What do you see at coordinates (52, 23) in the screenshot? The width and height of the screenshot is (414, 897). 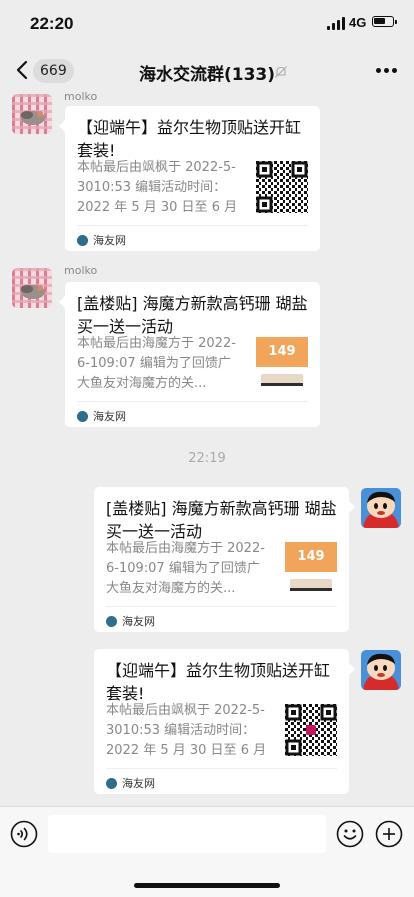 I see `status-time: 22:20` at bounding box center [52, 23].